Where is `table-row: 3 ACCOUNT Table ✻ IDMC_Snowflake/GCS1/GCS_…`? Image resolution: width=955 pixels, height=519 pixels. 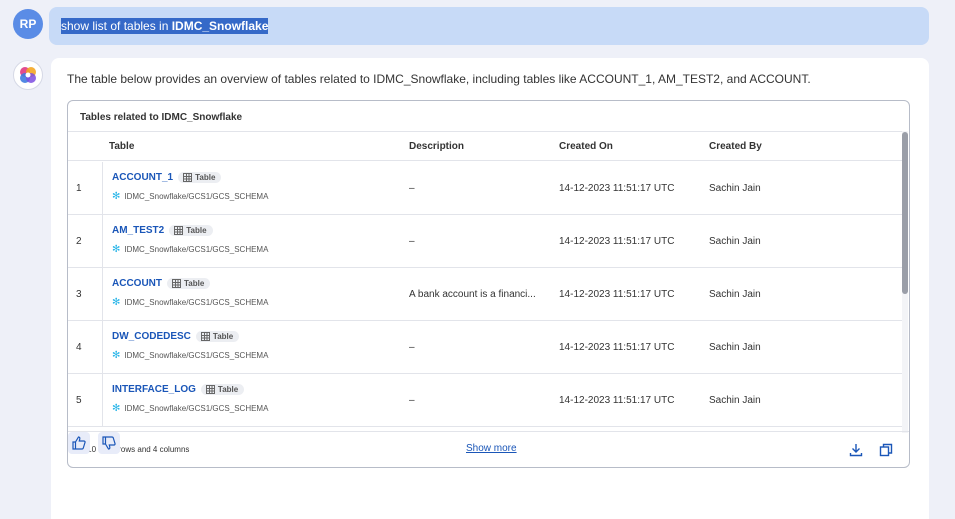
table-row: 3 ACCOUNT Table ✻ IDMC_Snowflake/GCS1/GCS_… is located at coordinates (486, 294).